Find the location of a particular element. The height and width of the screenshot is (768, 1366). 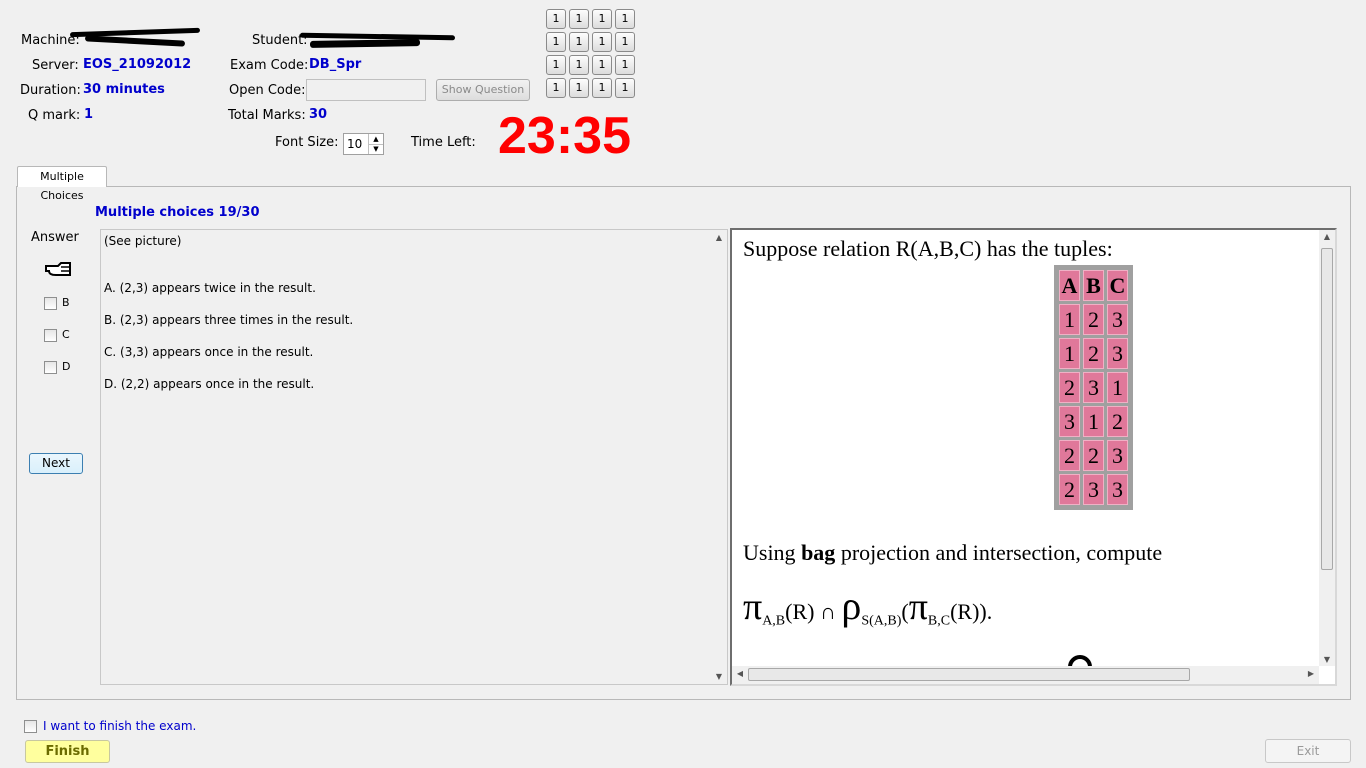

show-question-button: Show Question is located at coordinates (483, 90).